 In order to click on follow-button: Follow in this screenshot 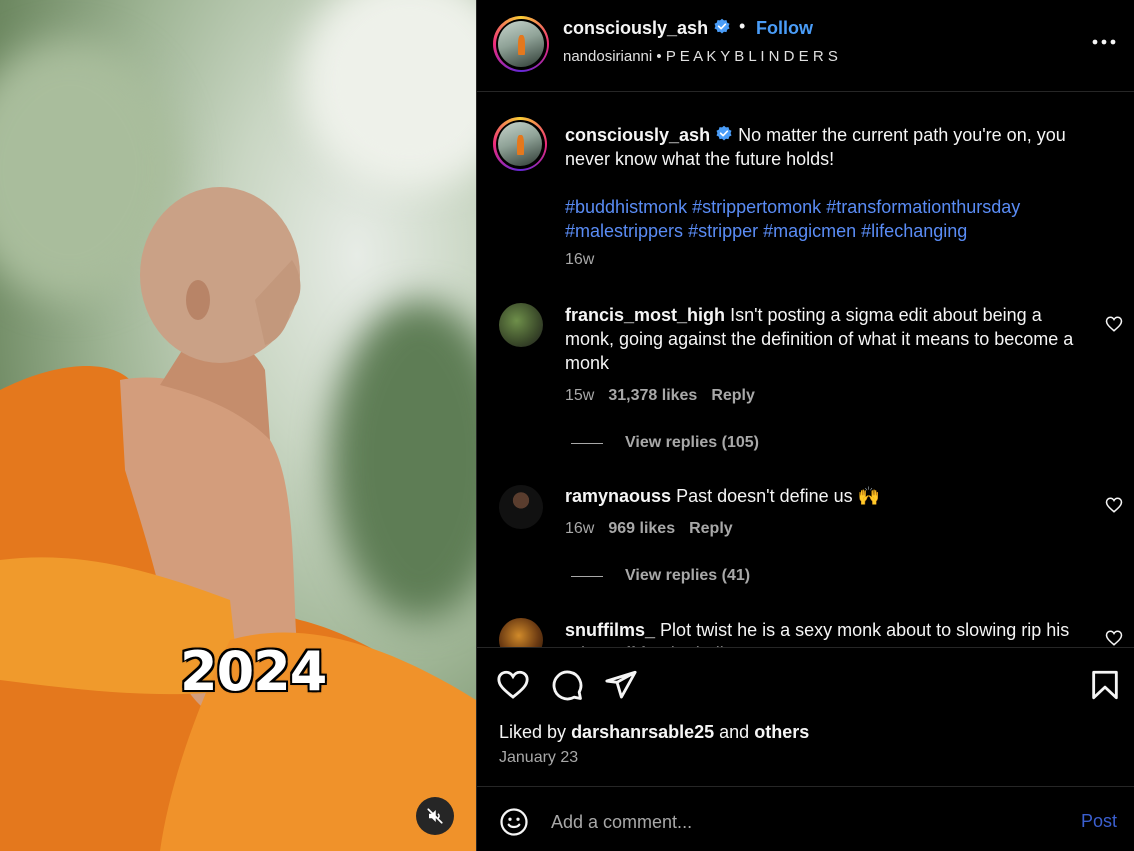, I will do `click(784, 28)`.